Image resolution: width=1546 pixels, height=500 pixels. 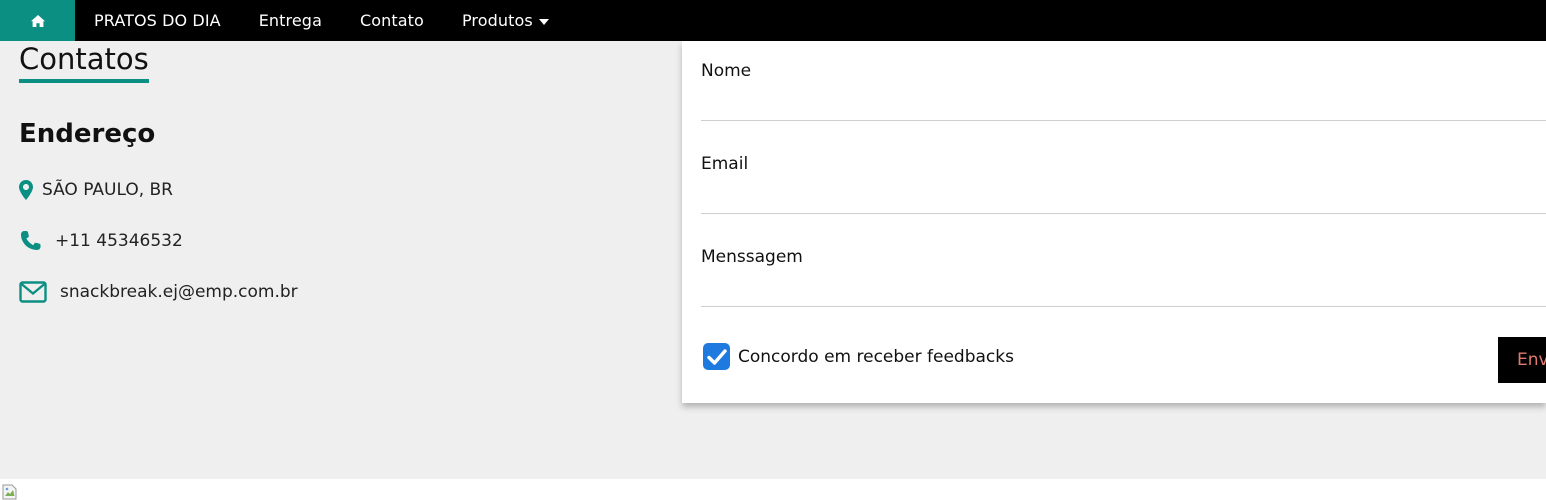 What do you see at coordinates (179, 292) in the screenshot?
I see `email-text: snackbreak.ej@emp.com.br` at bounding box center [179, 292].